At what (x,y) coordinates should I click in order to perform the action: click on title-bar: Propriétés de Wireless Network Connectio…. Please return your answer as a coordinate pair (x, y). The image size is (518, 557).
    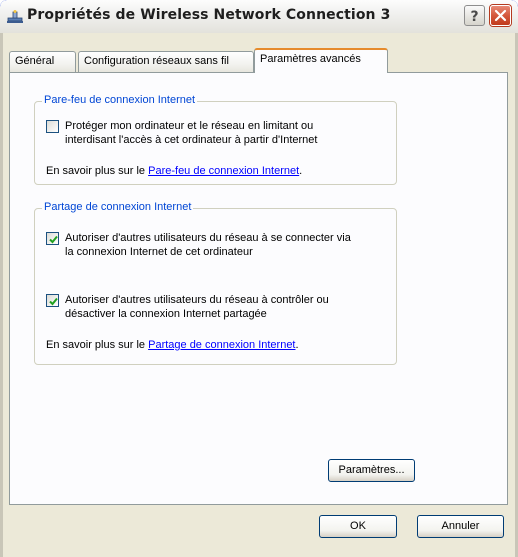
    Looking at the image, I should click on (259, 16).